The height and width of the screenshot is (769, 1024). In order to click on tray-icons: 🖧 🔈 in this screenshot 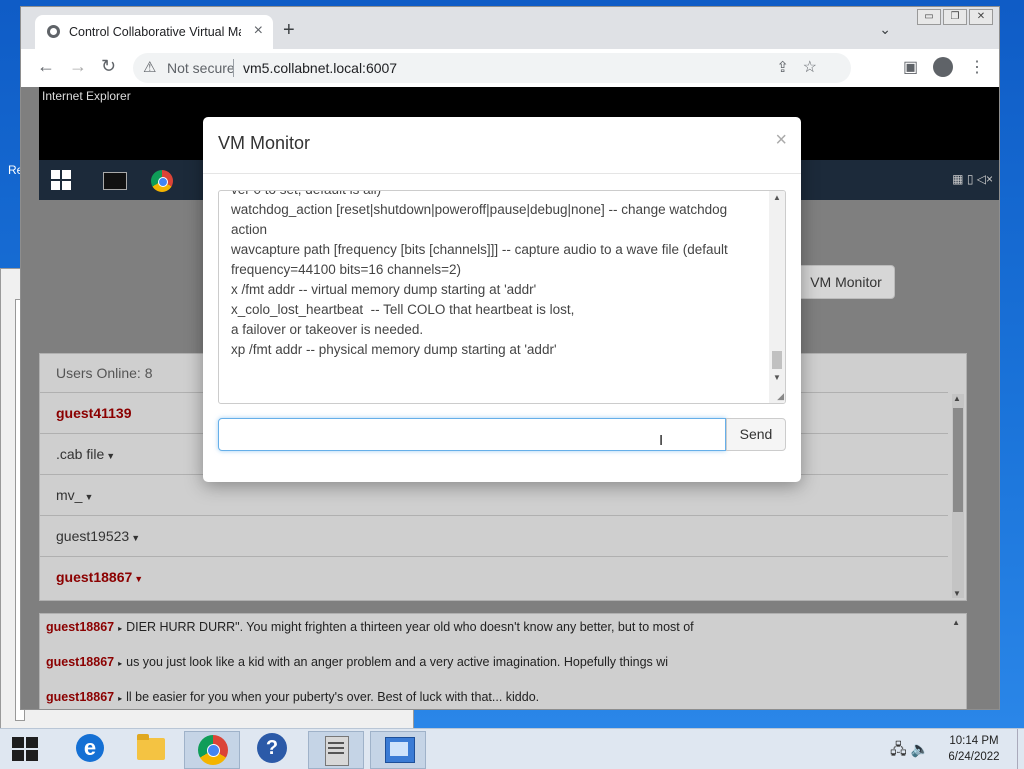, I will do `click(910, 751)`.